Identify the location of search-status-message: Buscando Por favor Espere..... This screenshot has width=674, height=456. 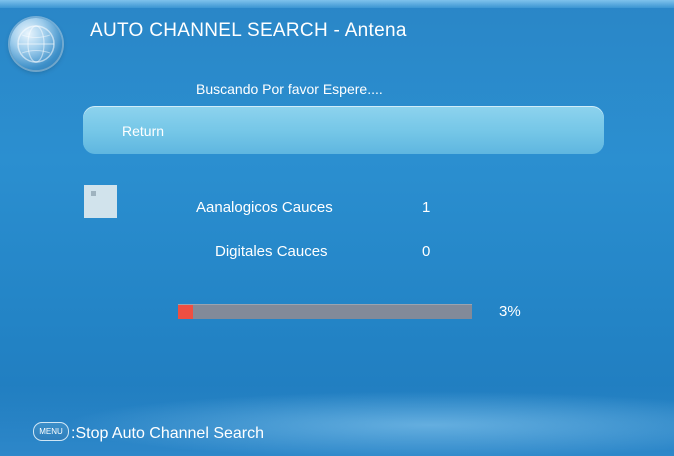
(289, 89).